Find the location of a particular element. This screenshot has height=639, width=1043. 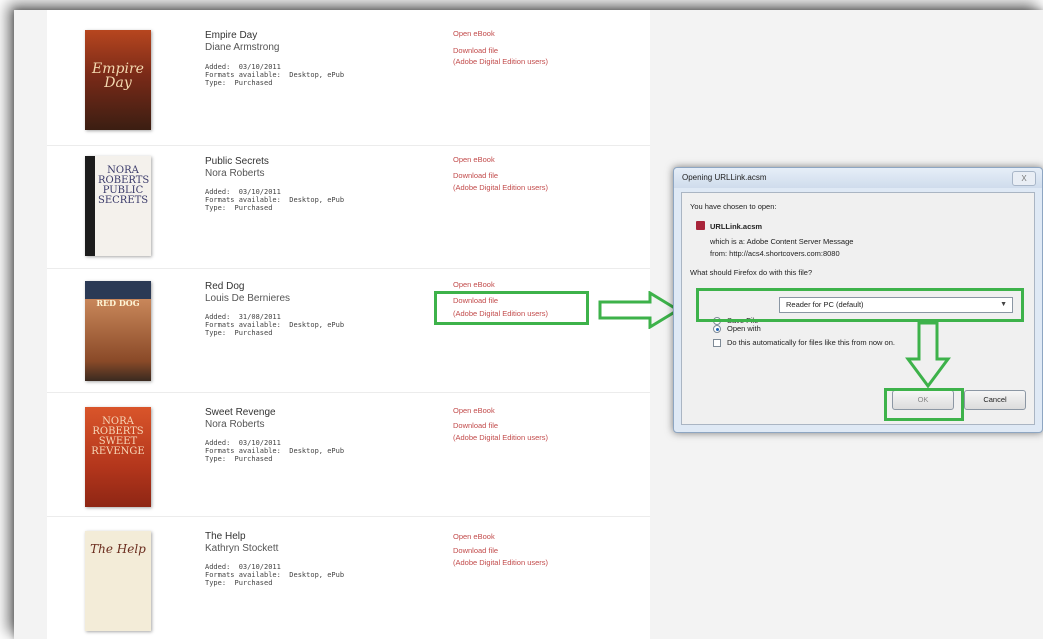

open-with-label: Open with is located at coordinates (744, 328).